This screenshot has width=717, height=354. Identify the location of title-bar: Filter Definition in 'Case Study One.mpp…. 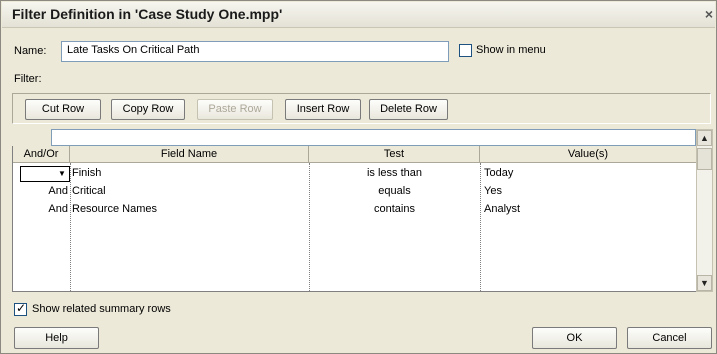
(358, 15).